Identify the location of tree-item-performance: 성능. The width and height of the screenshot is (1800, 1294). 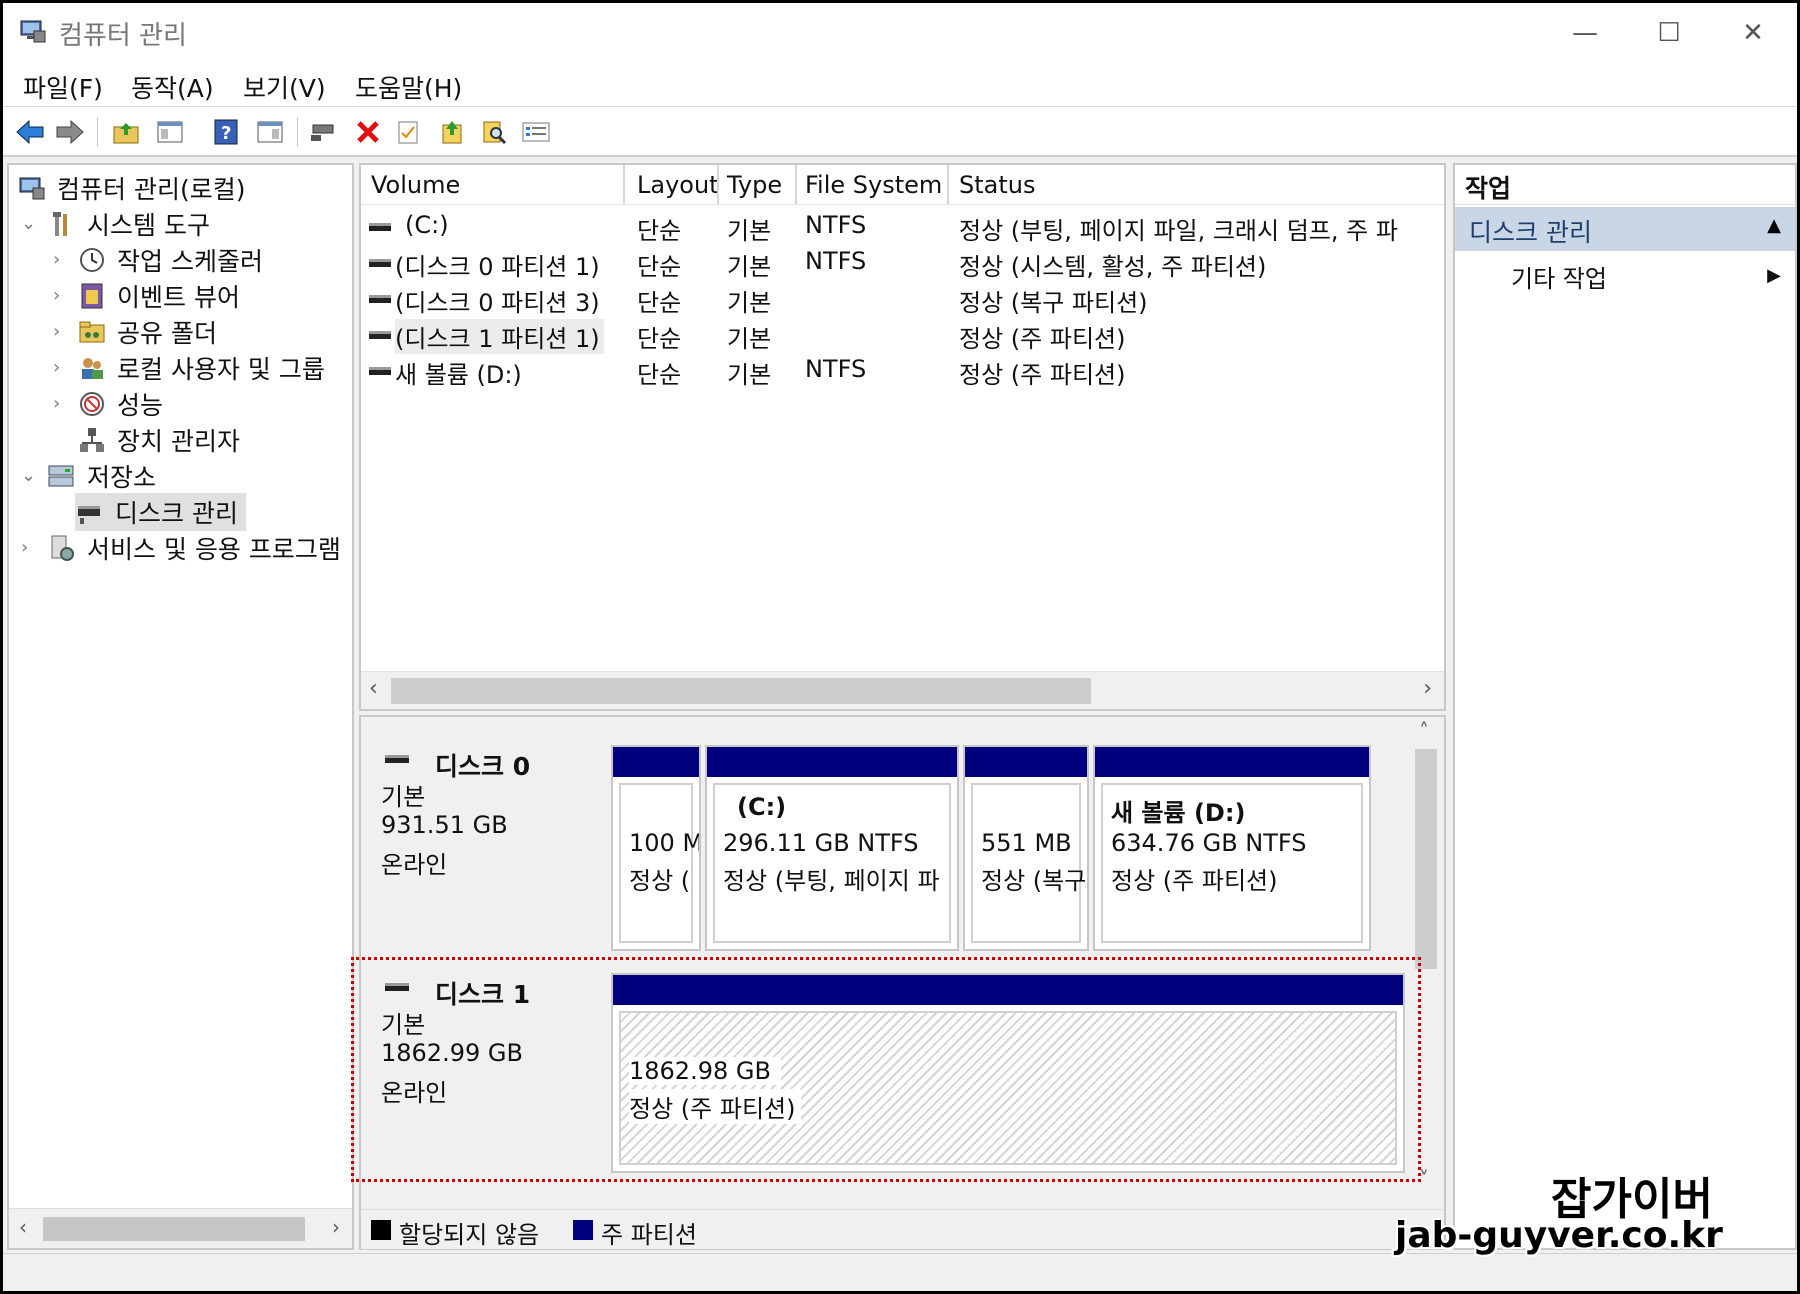
(120, 404).